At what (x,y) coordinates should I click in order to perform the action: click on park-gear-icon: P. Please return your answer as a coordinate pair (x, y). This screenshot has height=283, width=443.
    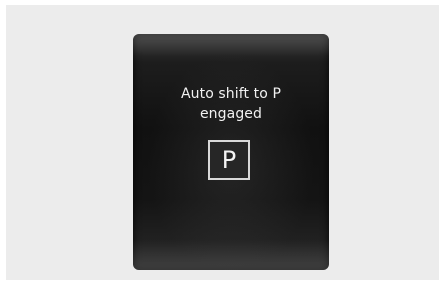
    Looking at the image, I should click on (229, 160).